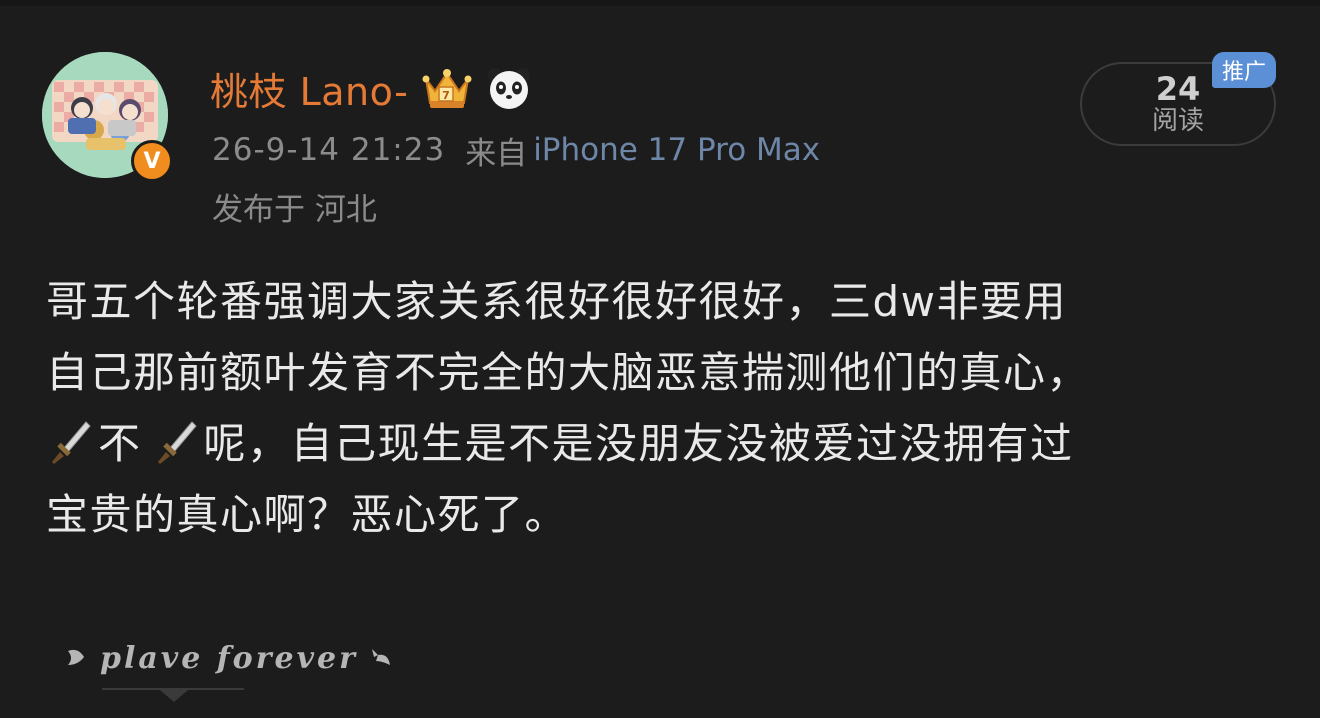 This screenshot has width=1320, height=718. Describe the element at coordinates (511, 88) in the screenshot. I see `panda-icon` at that location.